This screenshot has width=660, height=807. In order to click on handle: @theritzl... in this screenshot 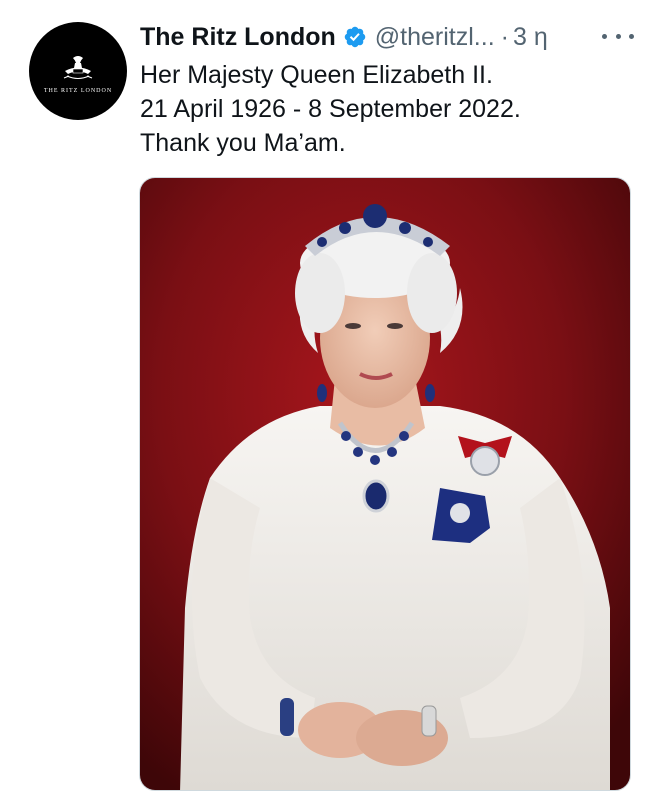, I will do `click(435, 37)`.